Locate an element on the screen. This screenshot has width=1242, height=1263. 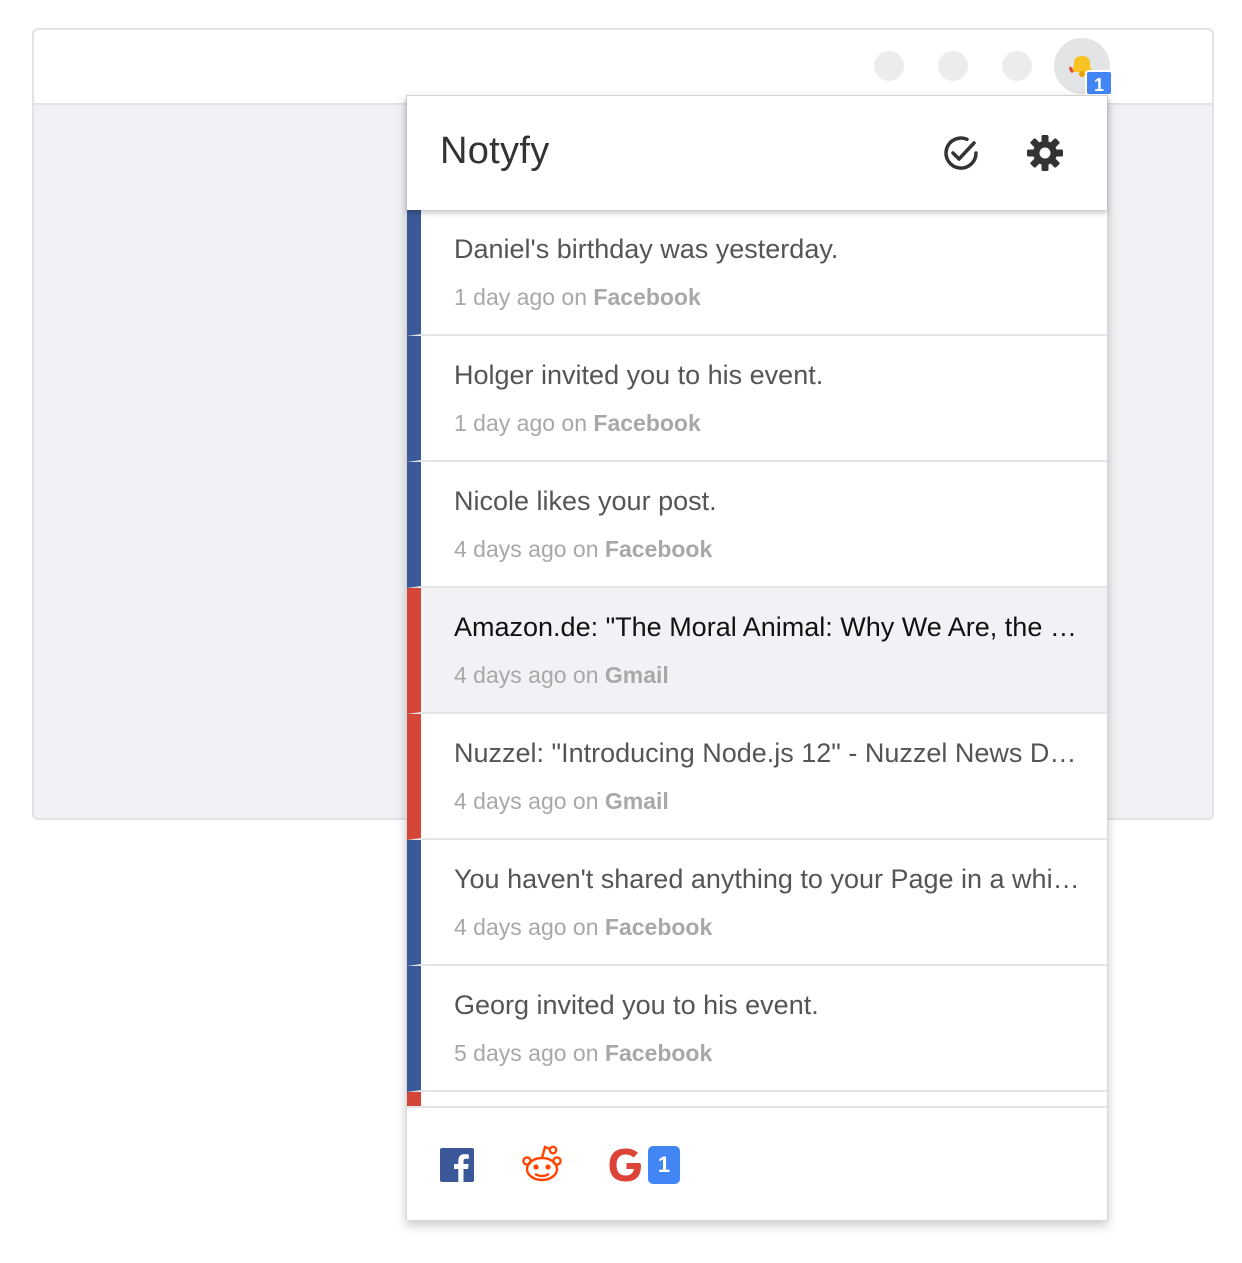
notification-message: Daniel's birthday was yesterday. is located at coordinates (646, 249).